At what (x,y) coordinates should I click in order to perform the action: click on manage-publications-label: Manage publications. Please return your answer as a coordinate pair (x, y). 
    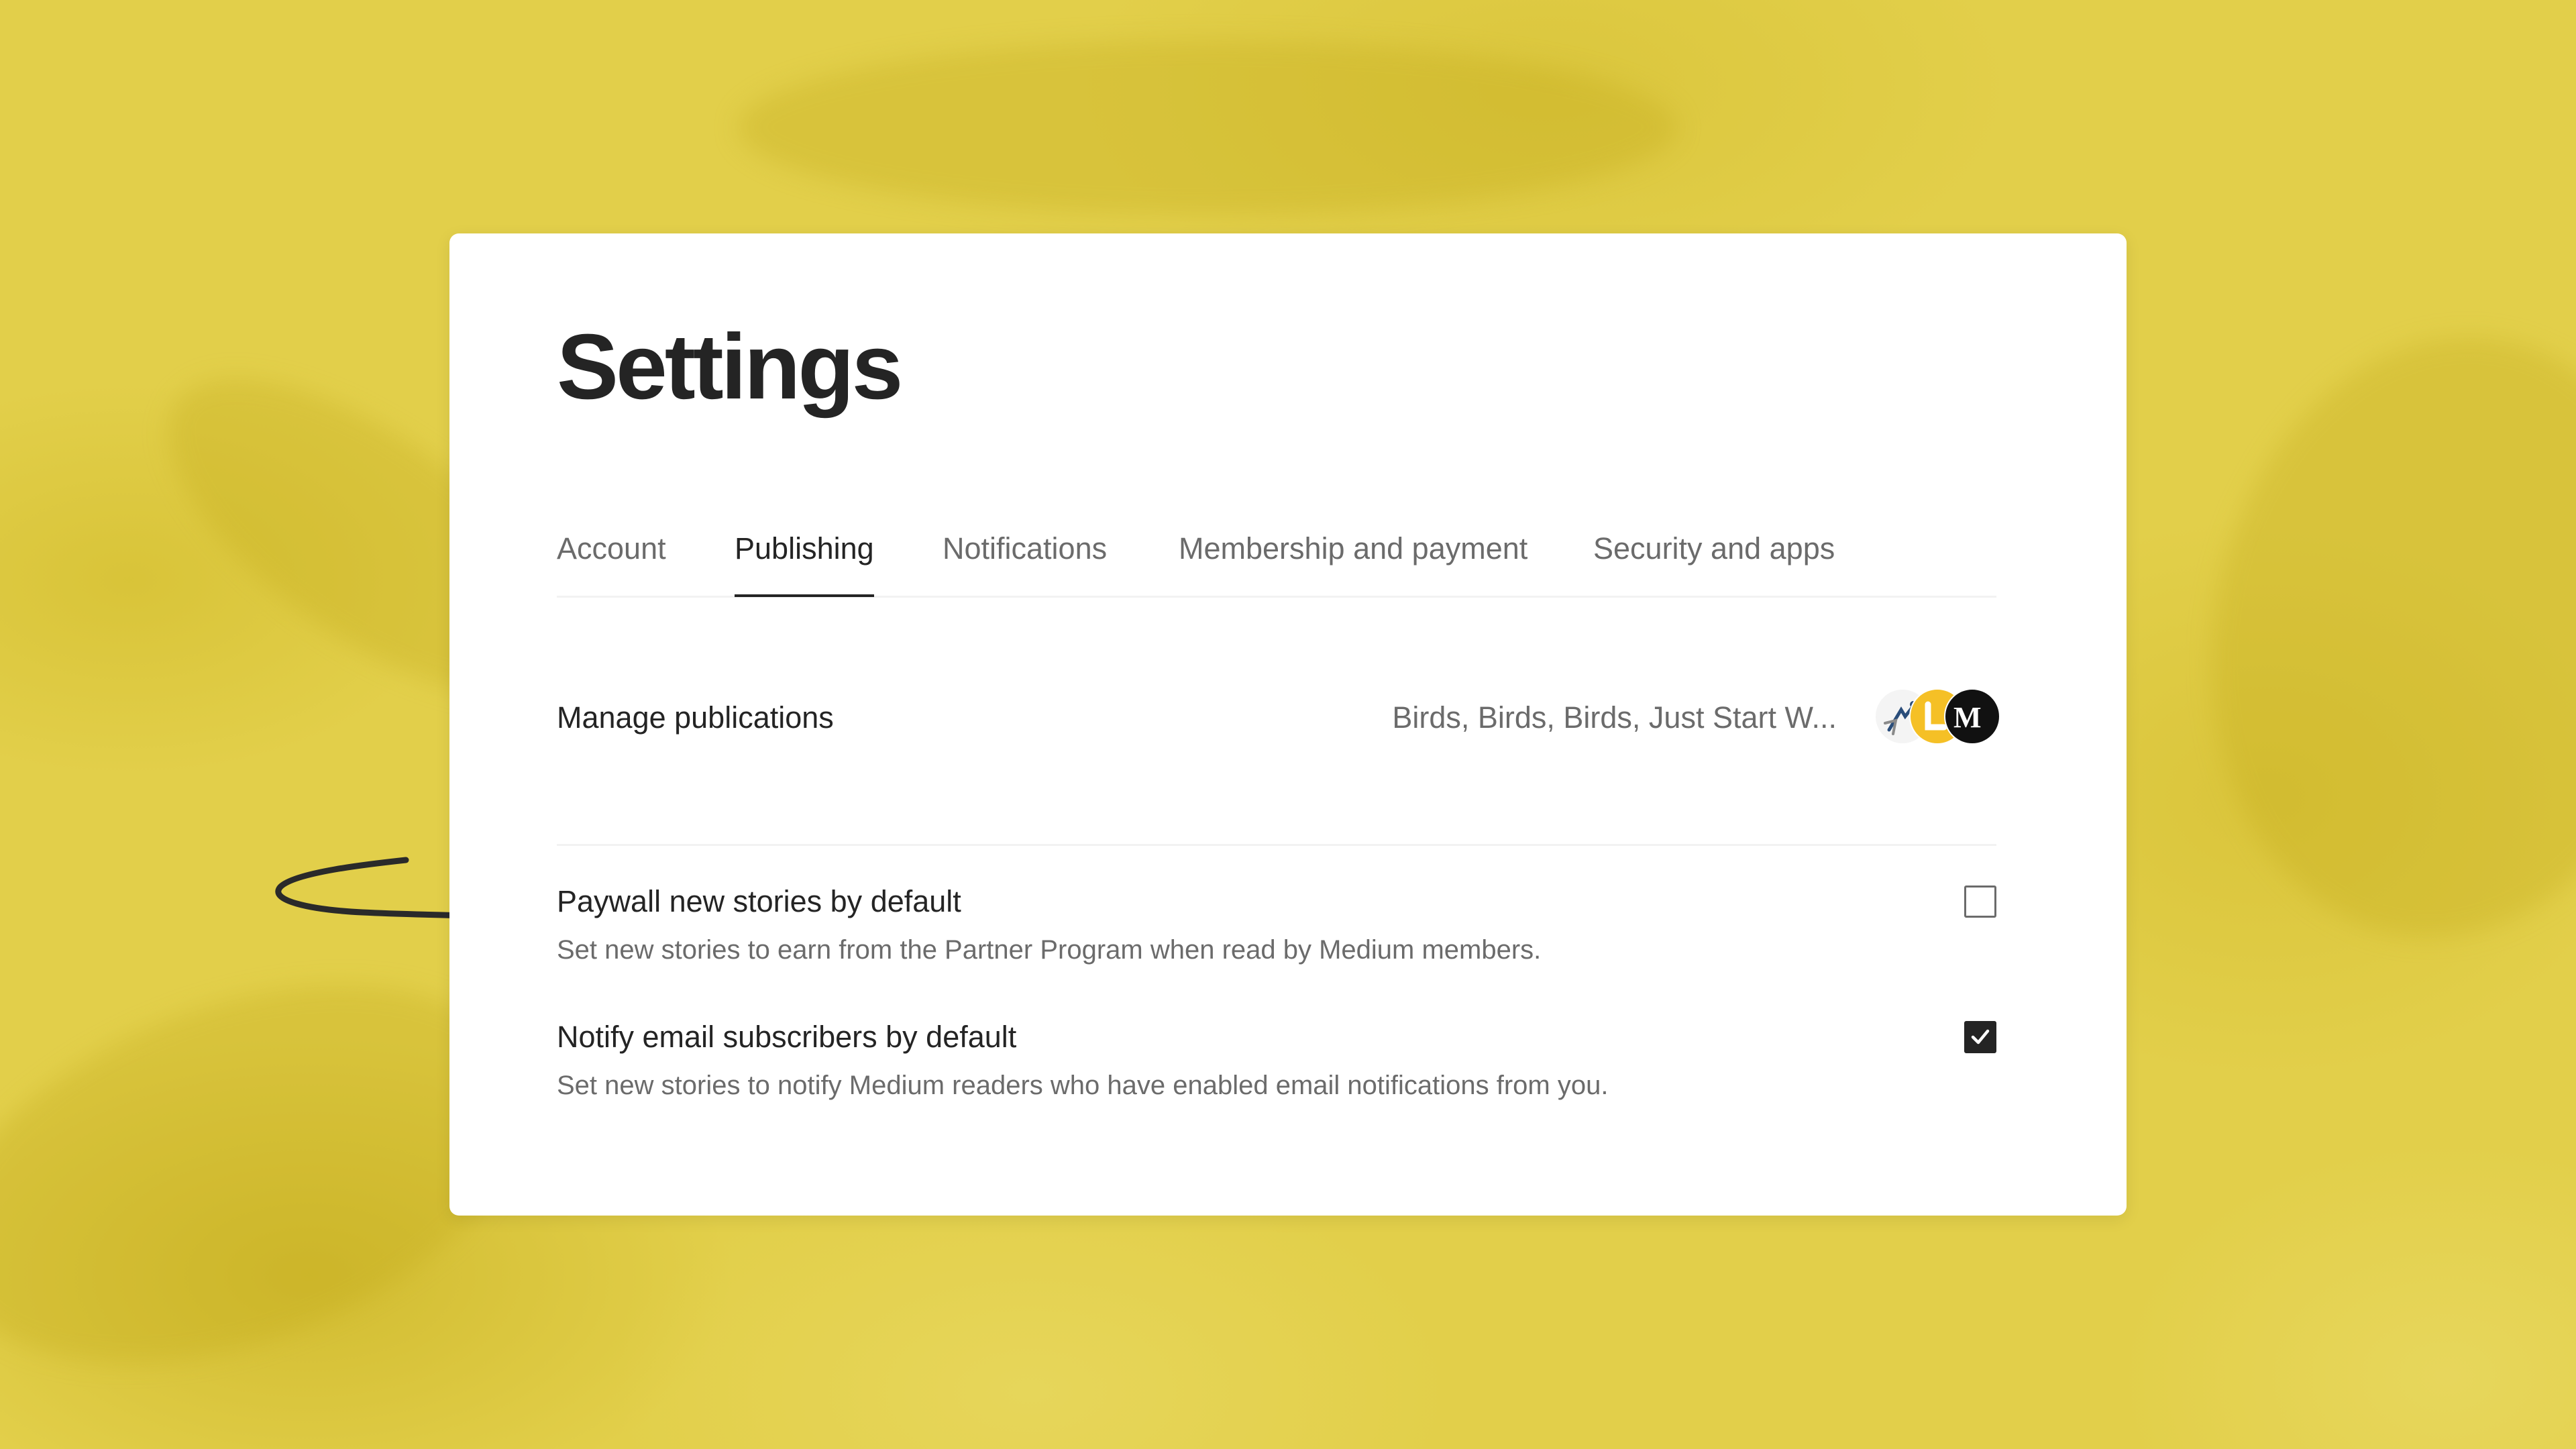
    Looking at the image, I should click on (695, 717).